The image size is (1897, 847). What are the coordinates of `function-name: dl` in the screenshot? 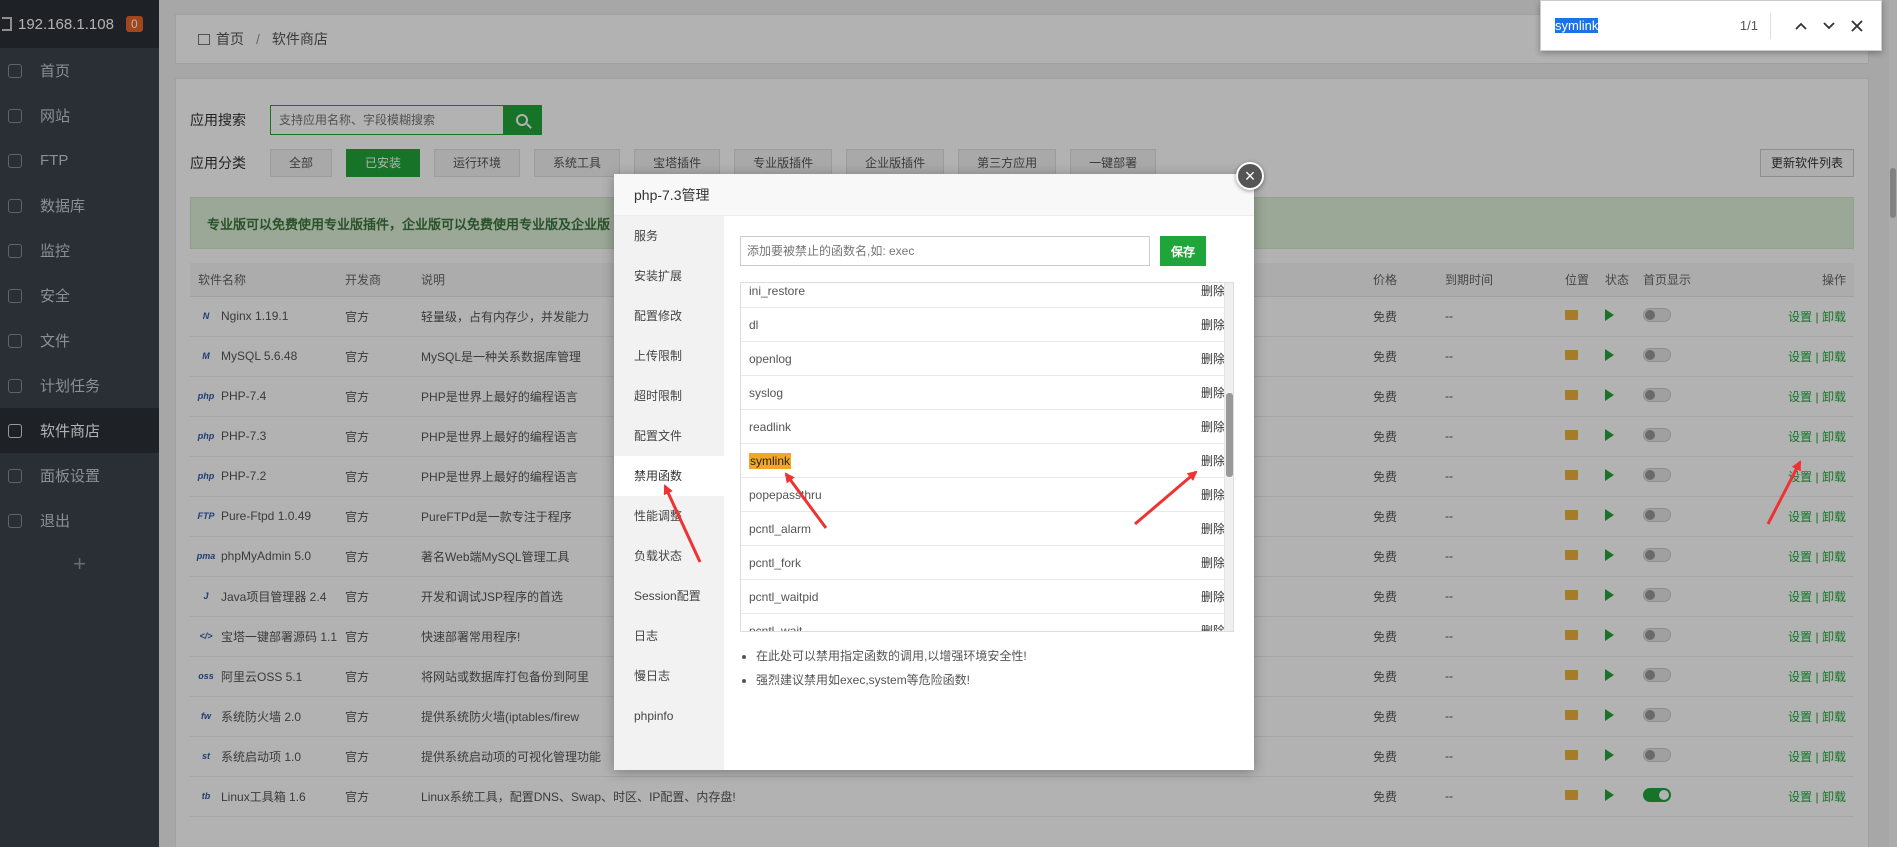 It's located at (754, 324).